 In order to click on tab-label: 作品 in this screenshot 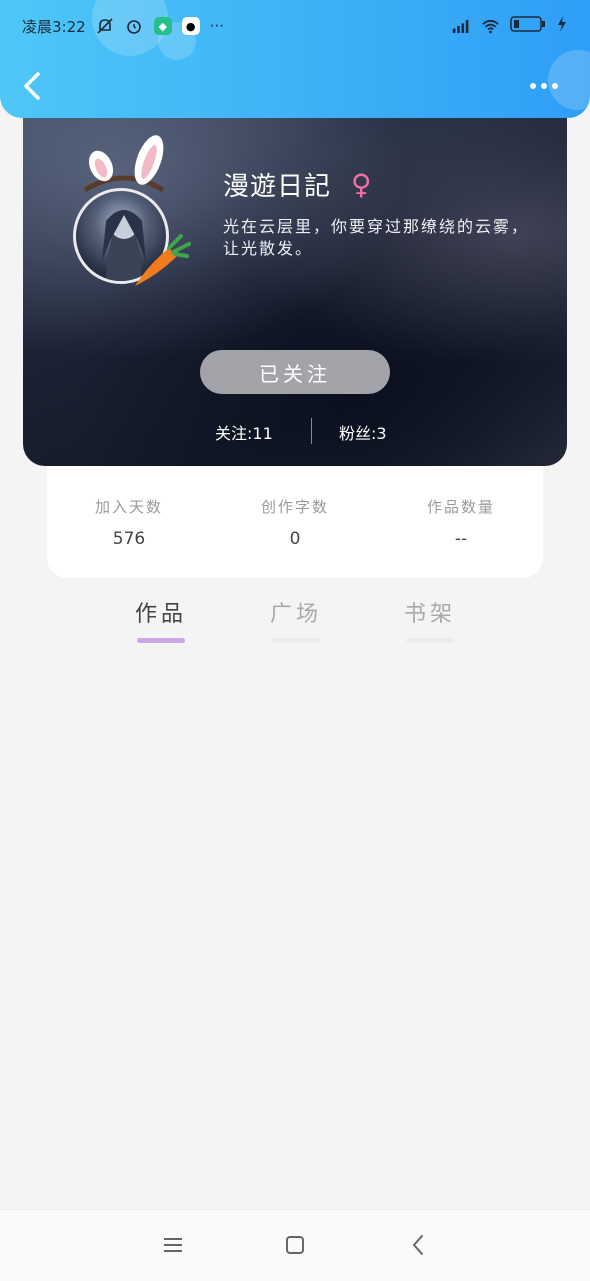, I will do `click(160, 614)`.